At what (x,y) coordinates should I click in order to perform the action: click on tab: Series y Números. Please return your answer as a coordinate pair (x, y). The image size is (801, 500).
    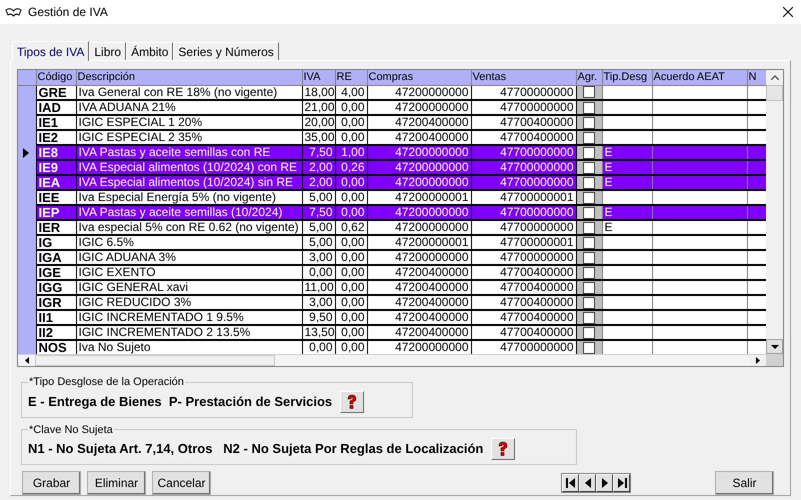
    Looking at the image, I should click on (226, 51).